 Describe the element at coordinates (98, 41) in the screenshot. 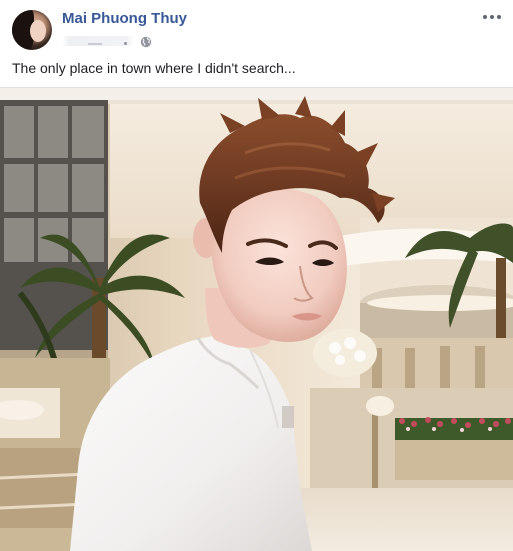

I see `post-timestamp-blurred` at that location.